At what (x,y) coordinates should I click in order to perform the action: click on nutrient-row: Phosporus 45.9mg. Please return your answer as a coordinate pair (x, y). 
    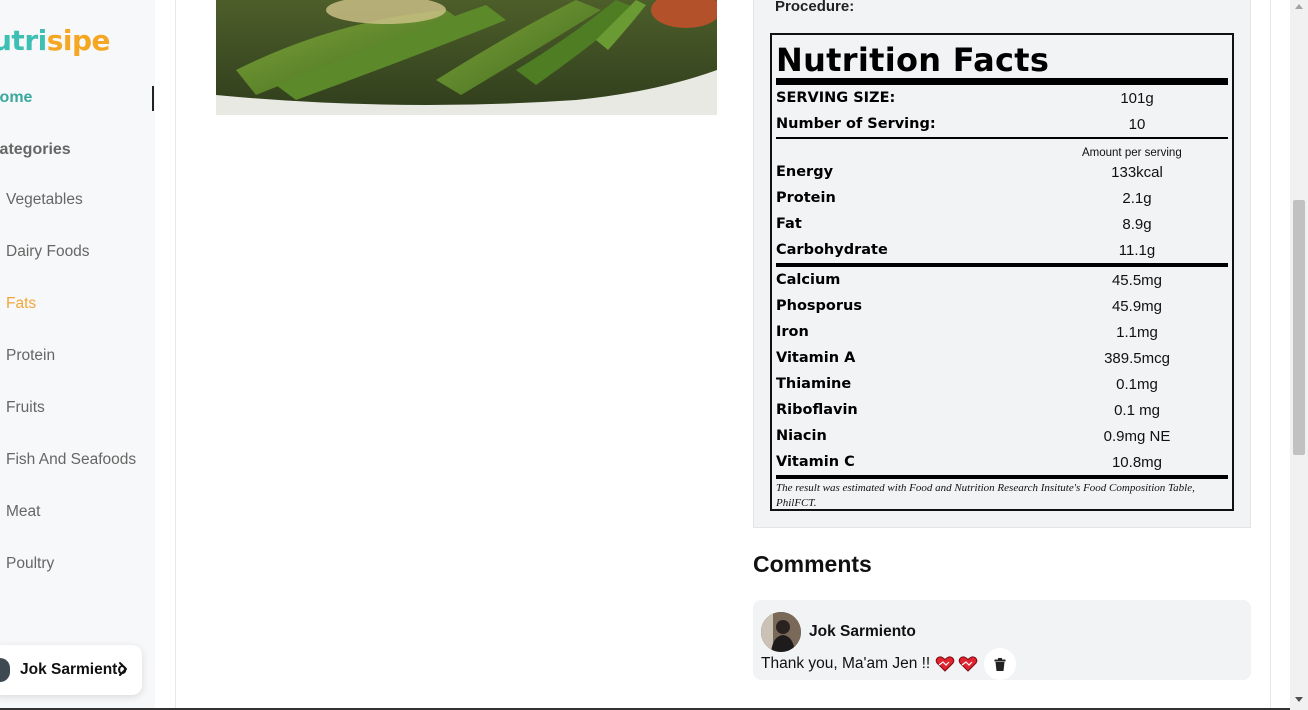
    Looking at the image, I should click on (1002, 306).